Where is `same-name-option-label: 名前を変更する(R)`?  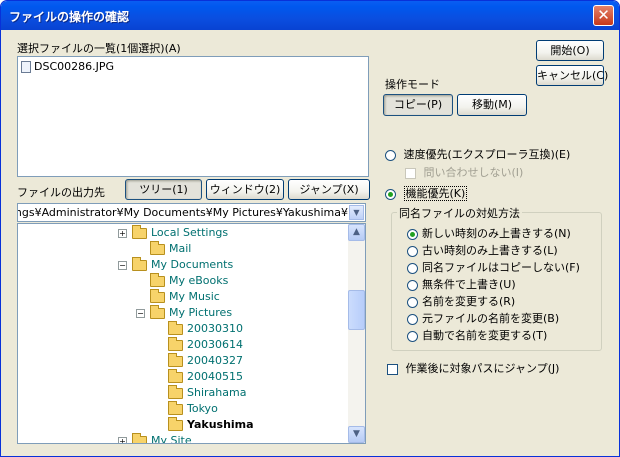
same-name-option-label: 名前を変更する(R) is located at coordinates (469, 301).